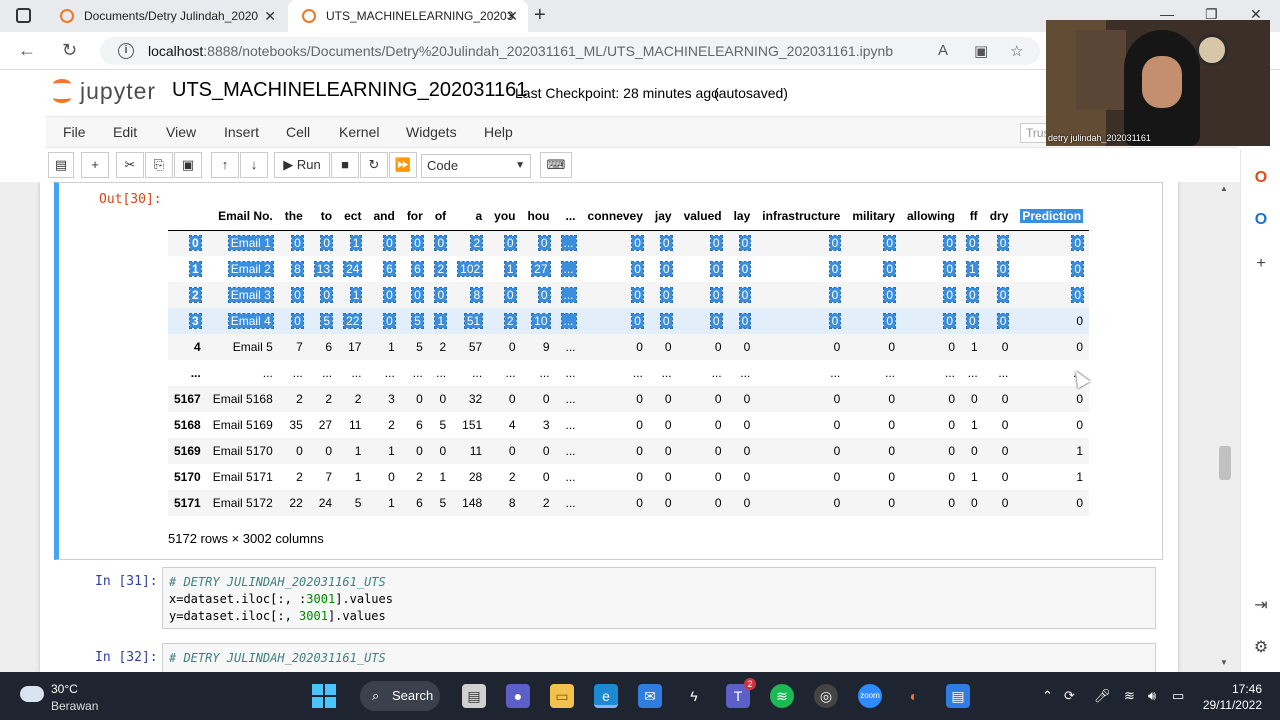 This screenshot has width=1280, height=720. What do you see at coordinates (118, 91) in the screenshot?
I see `jupyter-brand: jupyter` at bounding box center [118, 91].